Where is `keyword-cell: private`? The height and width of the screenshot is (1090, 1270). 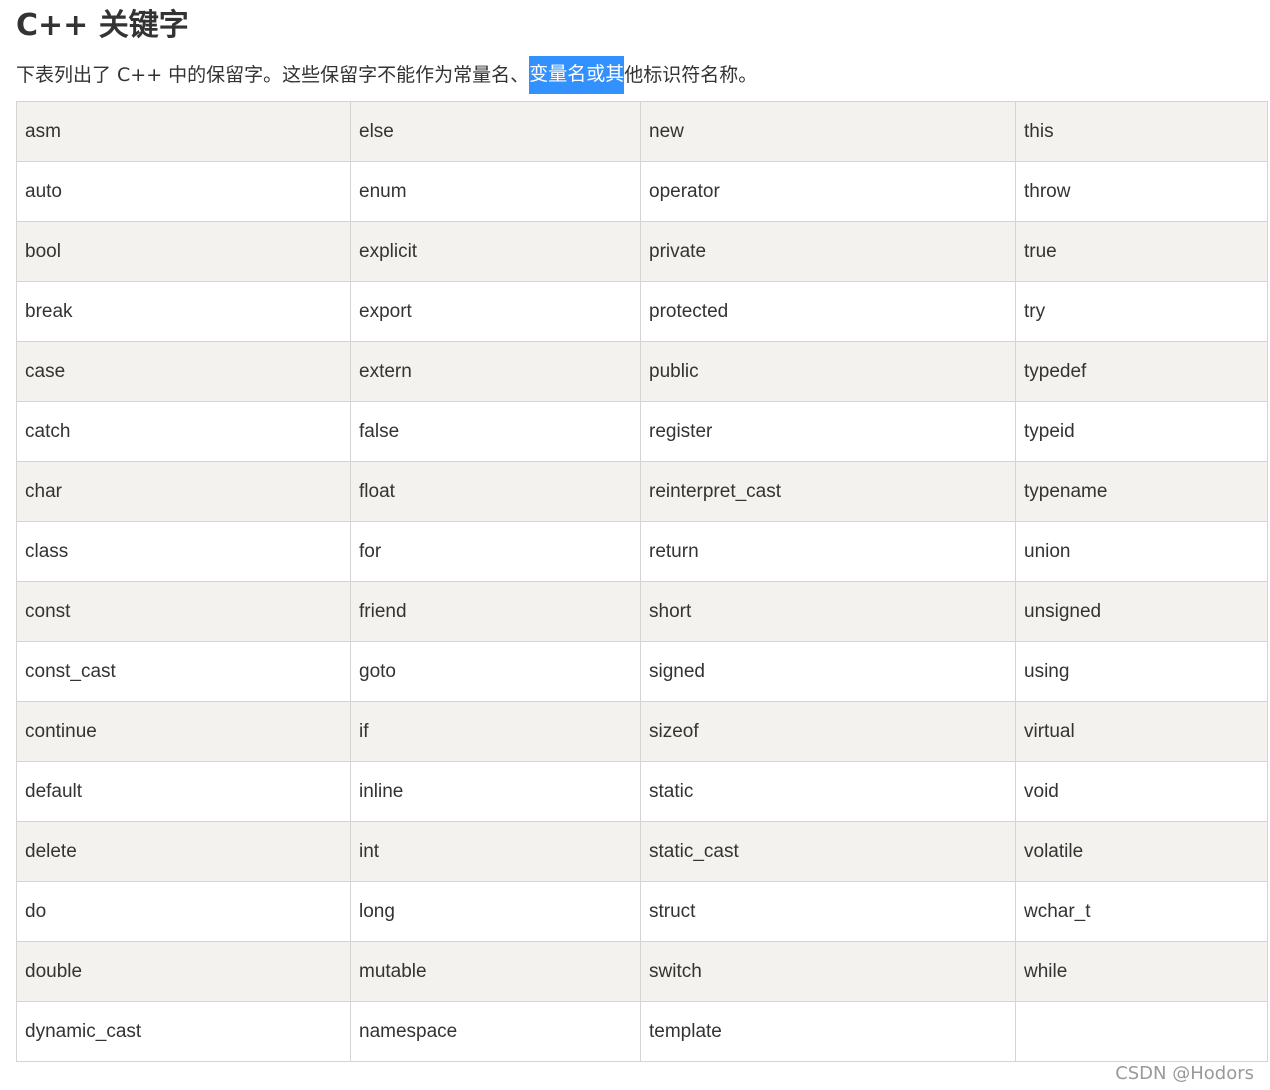 keyword-cell: private is located at coordinates (828, 251).